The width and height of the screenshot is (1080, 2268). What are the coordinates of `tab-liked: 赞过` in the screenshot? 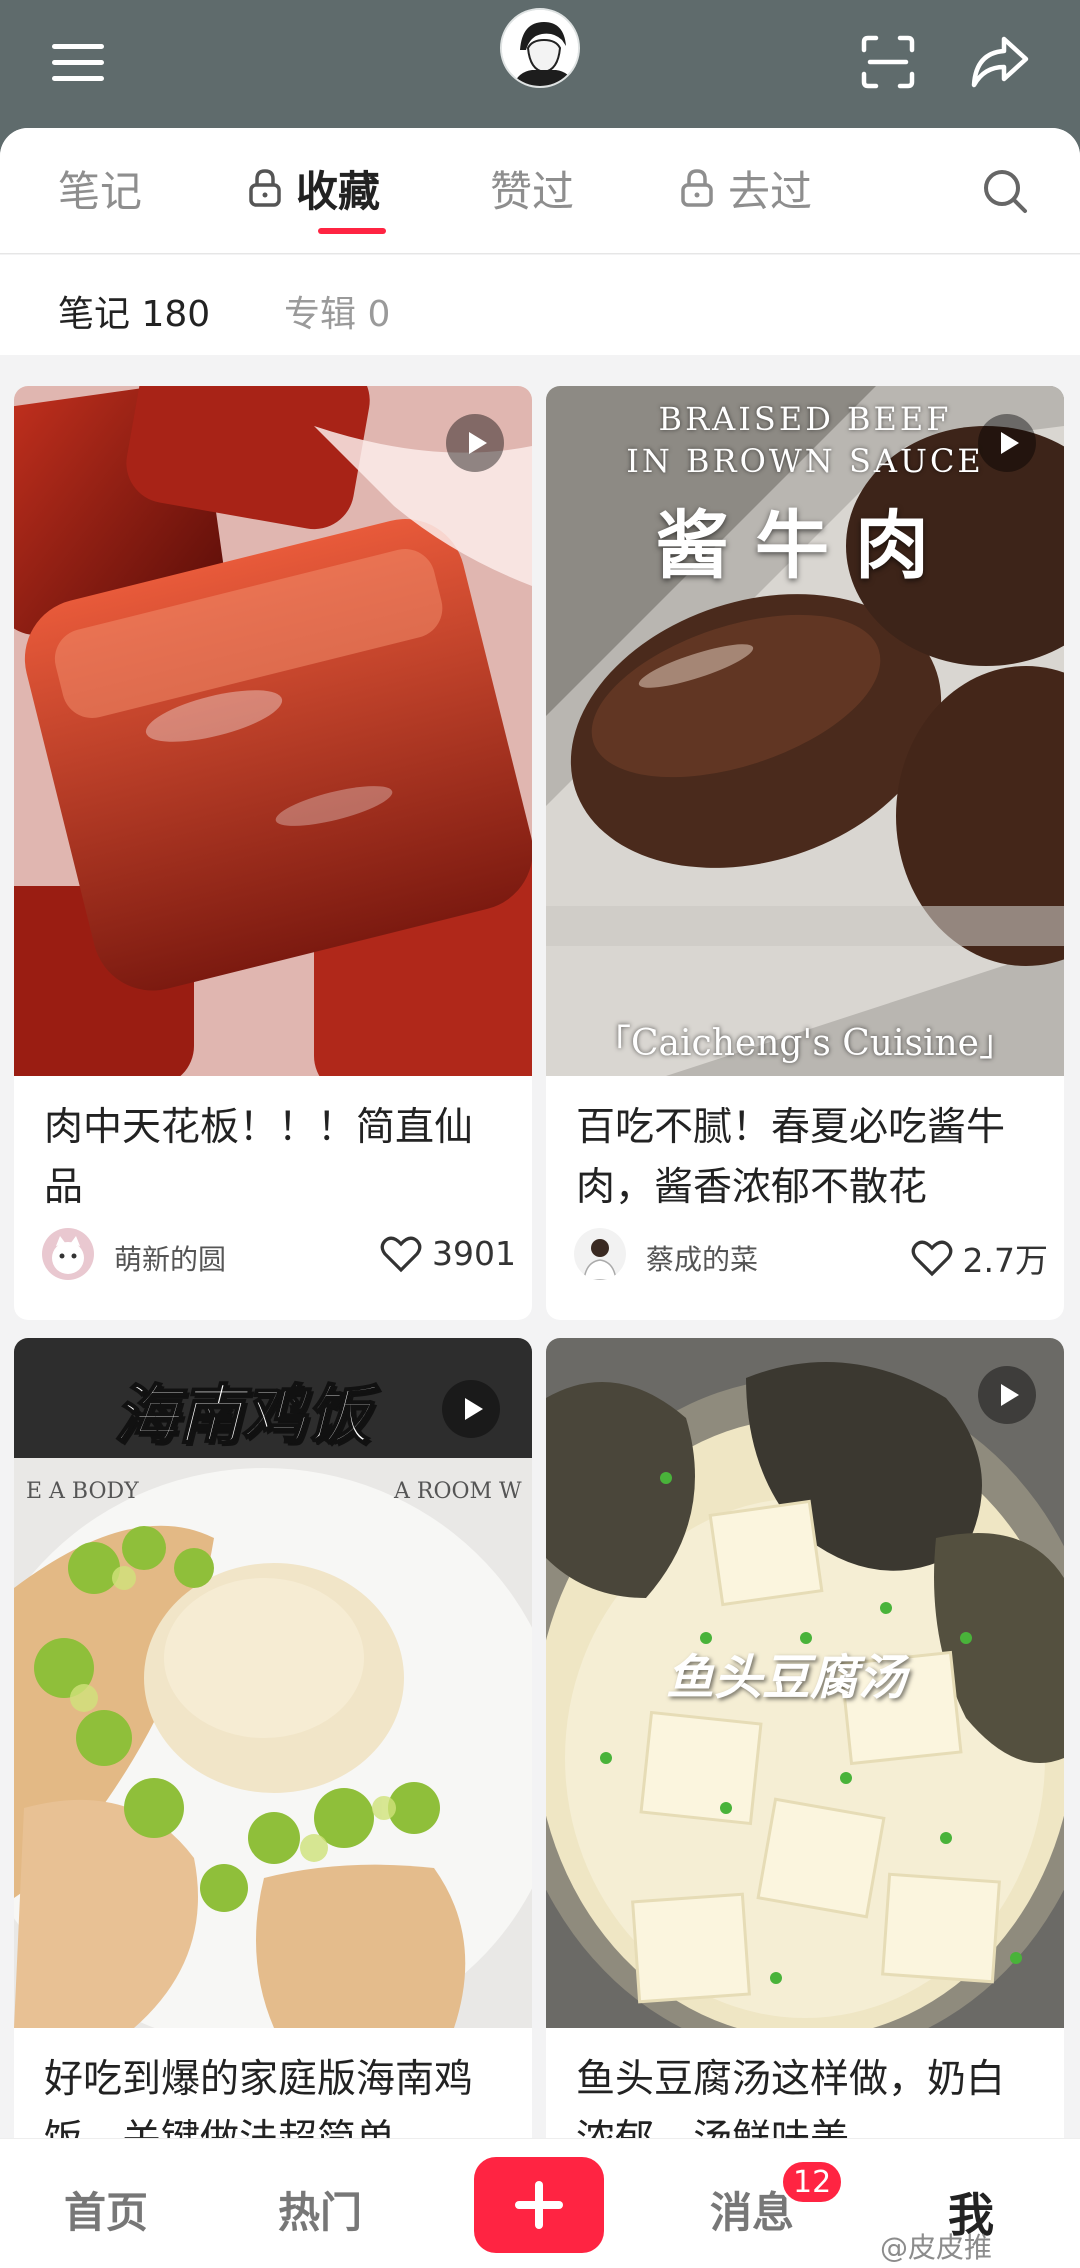 It's located at (532, 188).